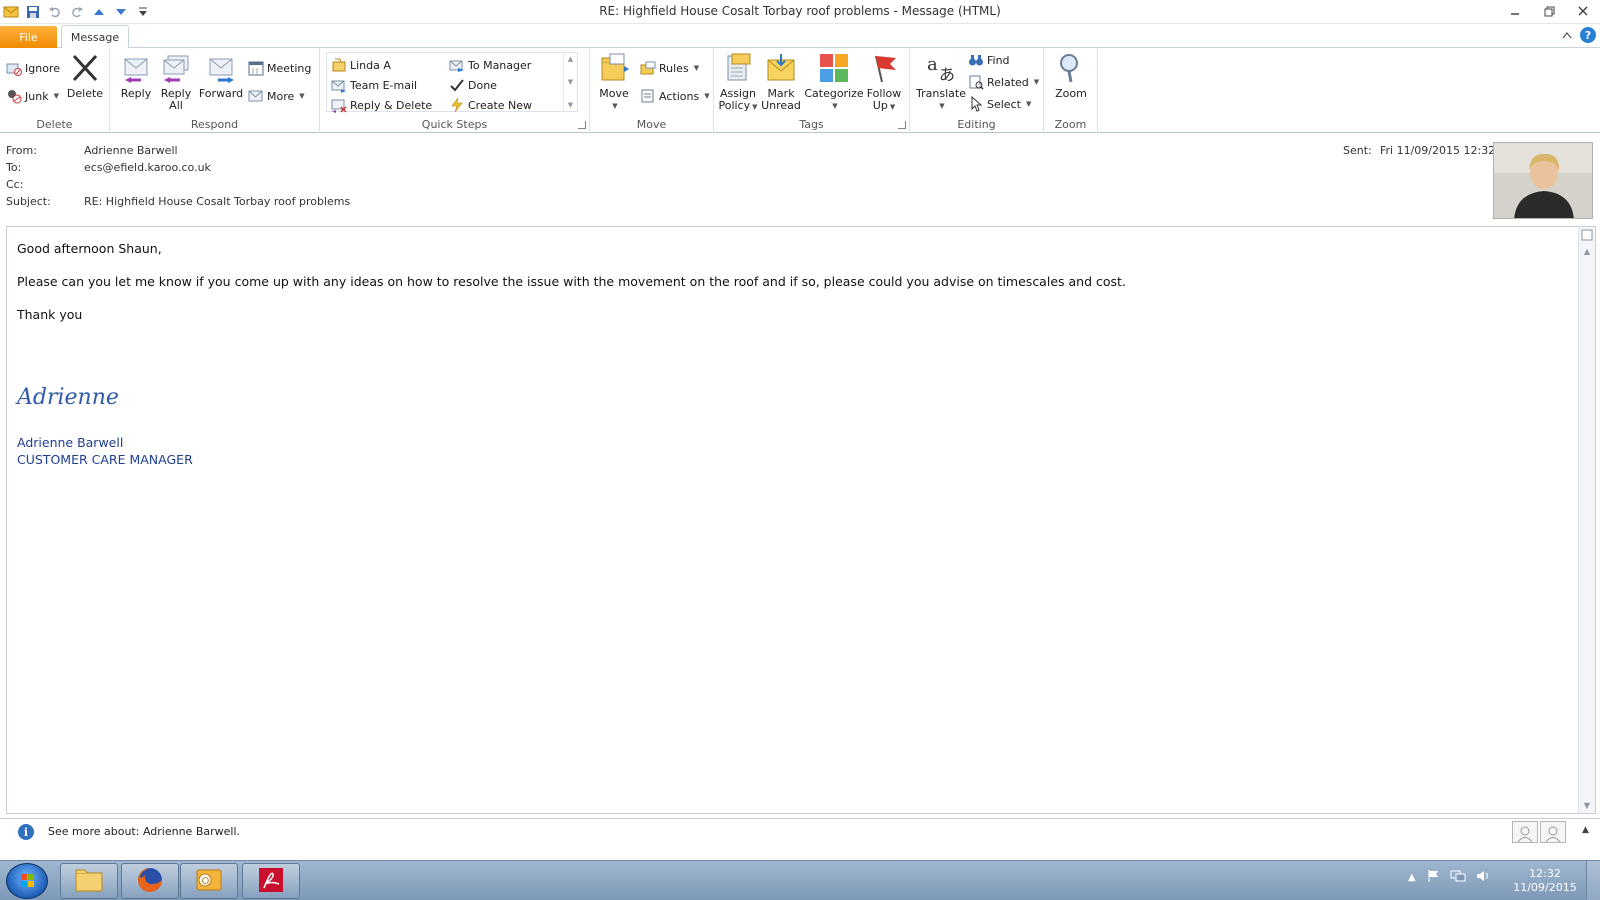 The image size is (1600, 900). What do you see at coordinates (1587, 805) in the screenshot?
I see `scroll-down-arrow: ▼` at bounding box center [1587, 805].